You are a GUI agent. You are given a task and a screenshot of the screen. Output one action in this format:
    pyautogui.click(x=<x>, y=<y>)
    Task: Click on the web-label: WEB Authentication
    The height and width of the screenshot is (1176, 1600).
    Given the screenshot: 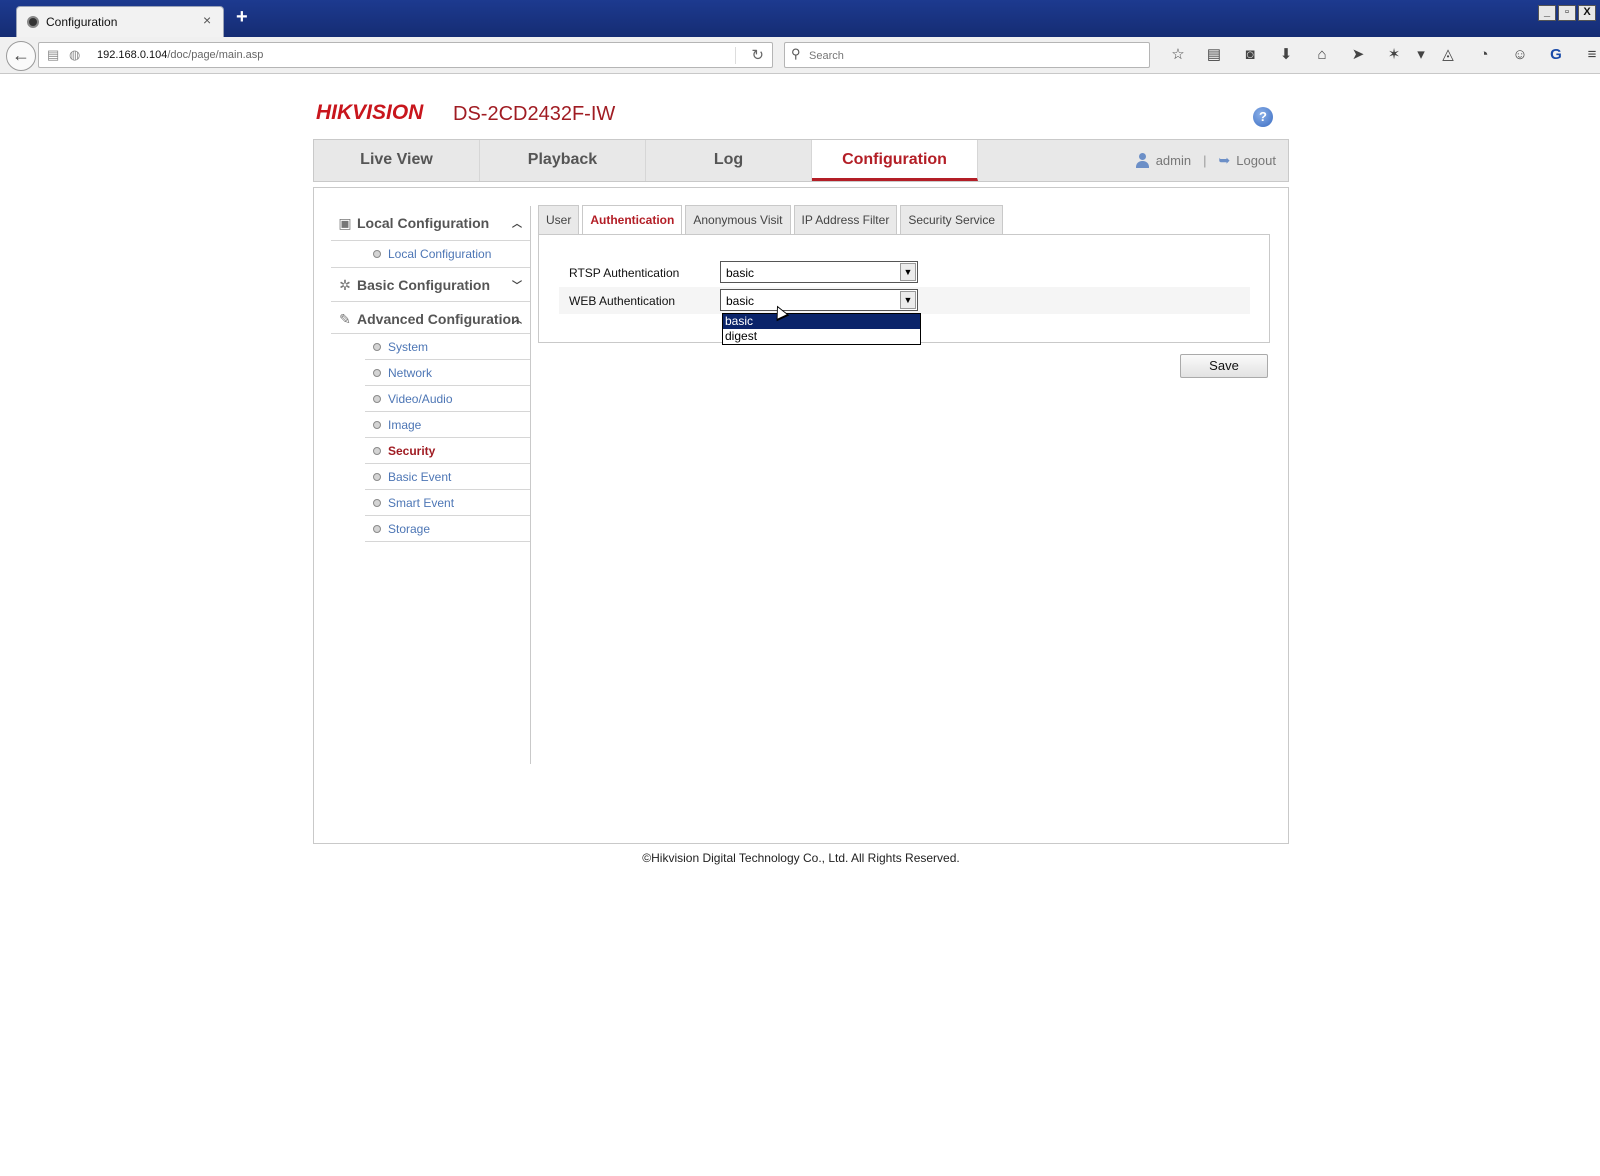 What is the action you would take?
    pyautogui.click(x=622, y=301)
    